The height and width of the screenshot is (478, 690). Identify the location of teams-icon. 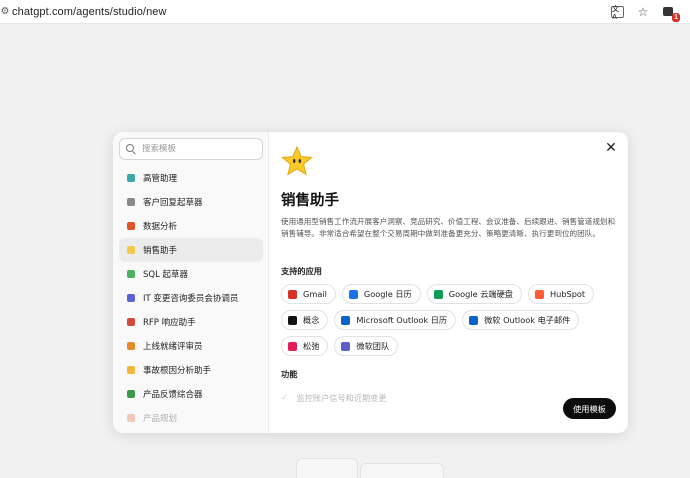
(346, 346).